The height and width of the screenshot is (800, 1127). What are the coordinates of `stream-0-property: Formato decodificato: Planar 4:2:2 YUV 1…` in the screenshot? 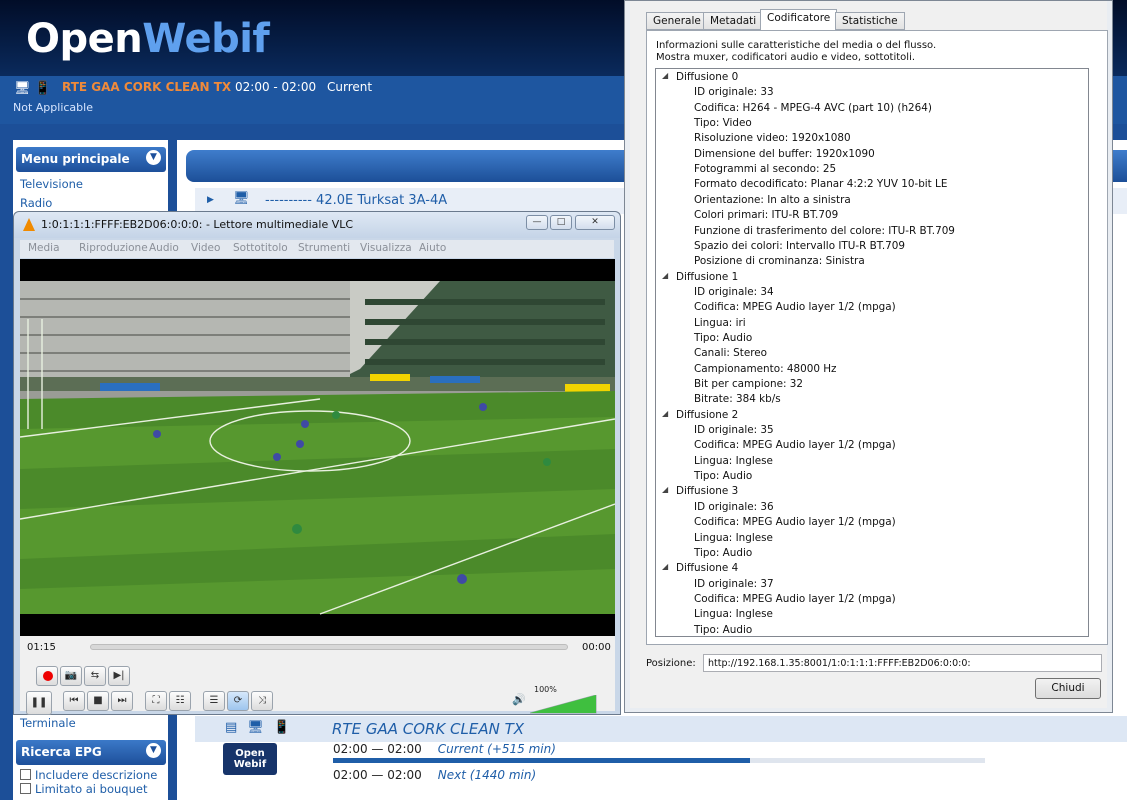 It's located at (821, 184).